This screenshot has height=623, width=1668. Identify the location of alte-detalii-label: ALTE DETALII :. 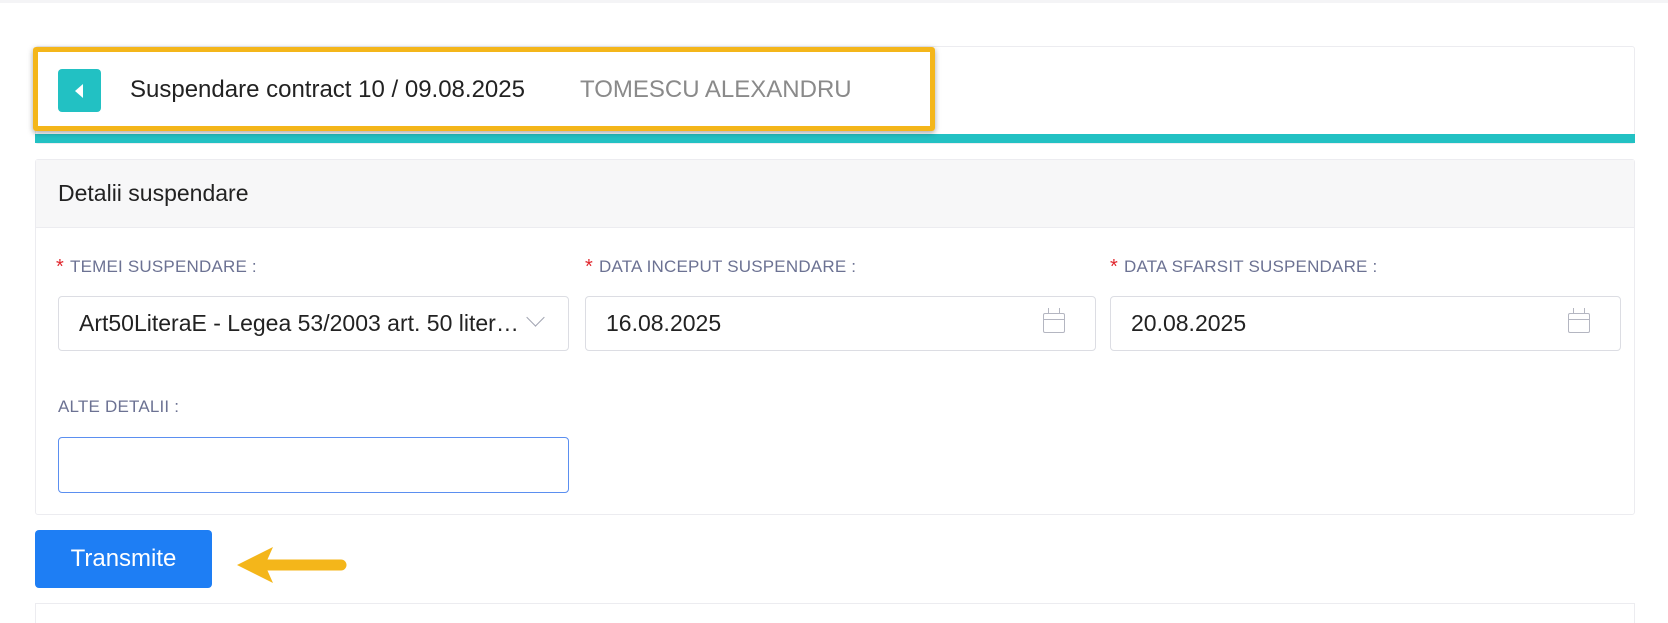
(119, 406).